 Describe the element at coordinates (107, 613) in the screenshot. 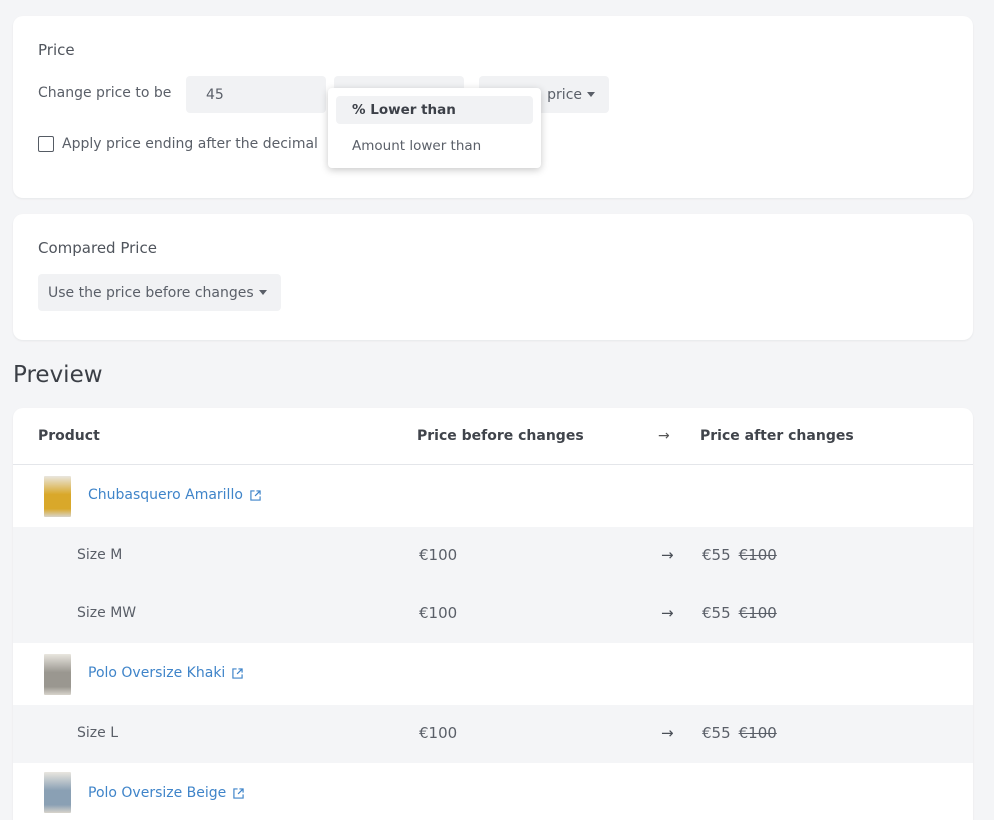

I see `variant-name: Size MW` at that location.